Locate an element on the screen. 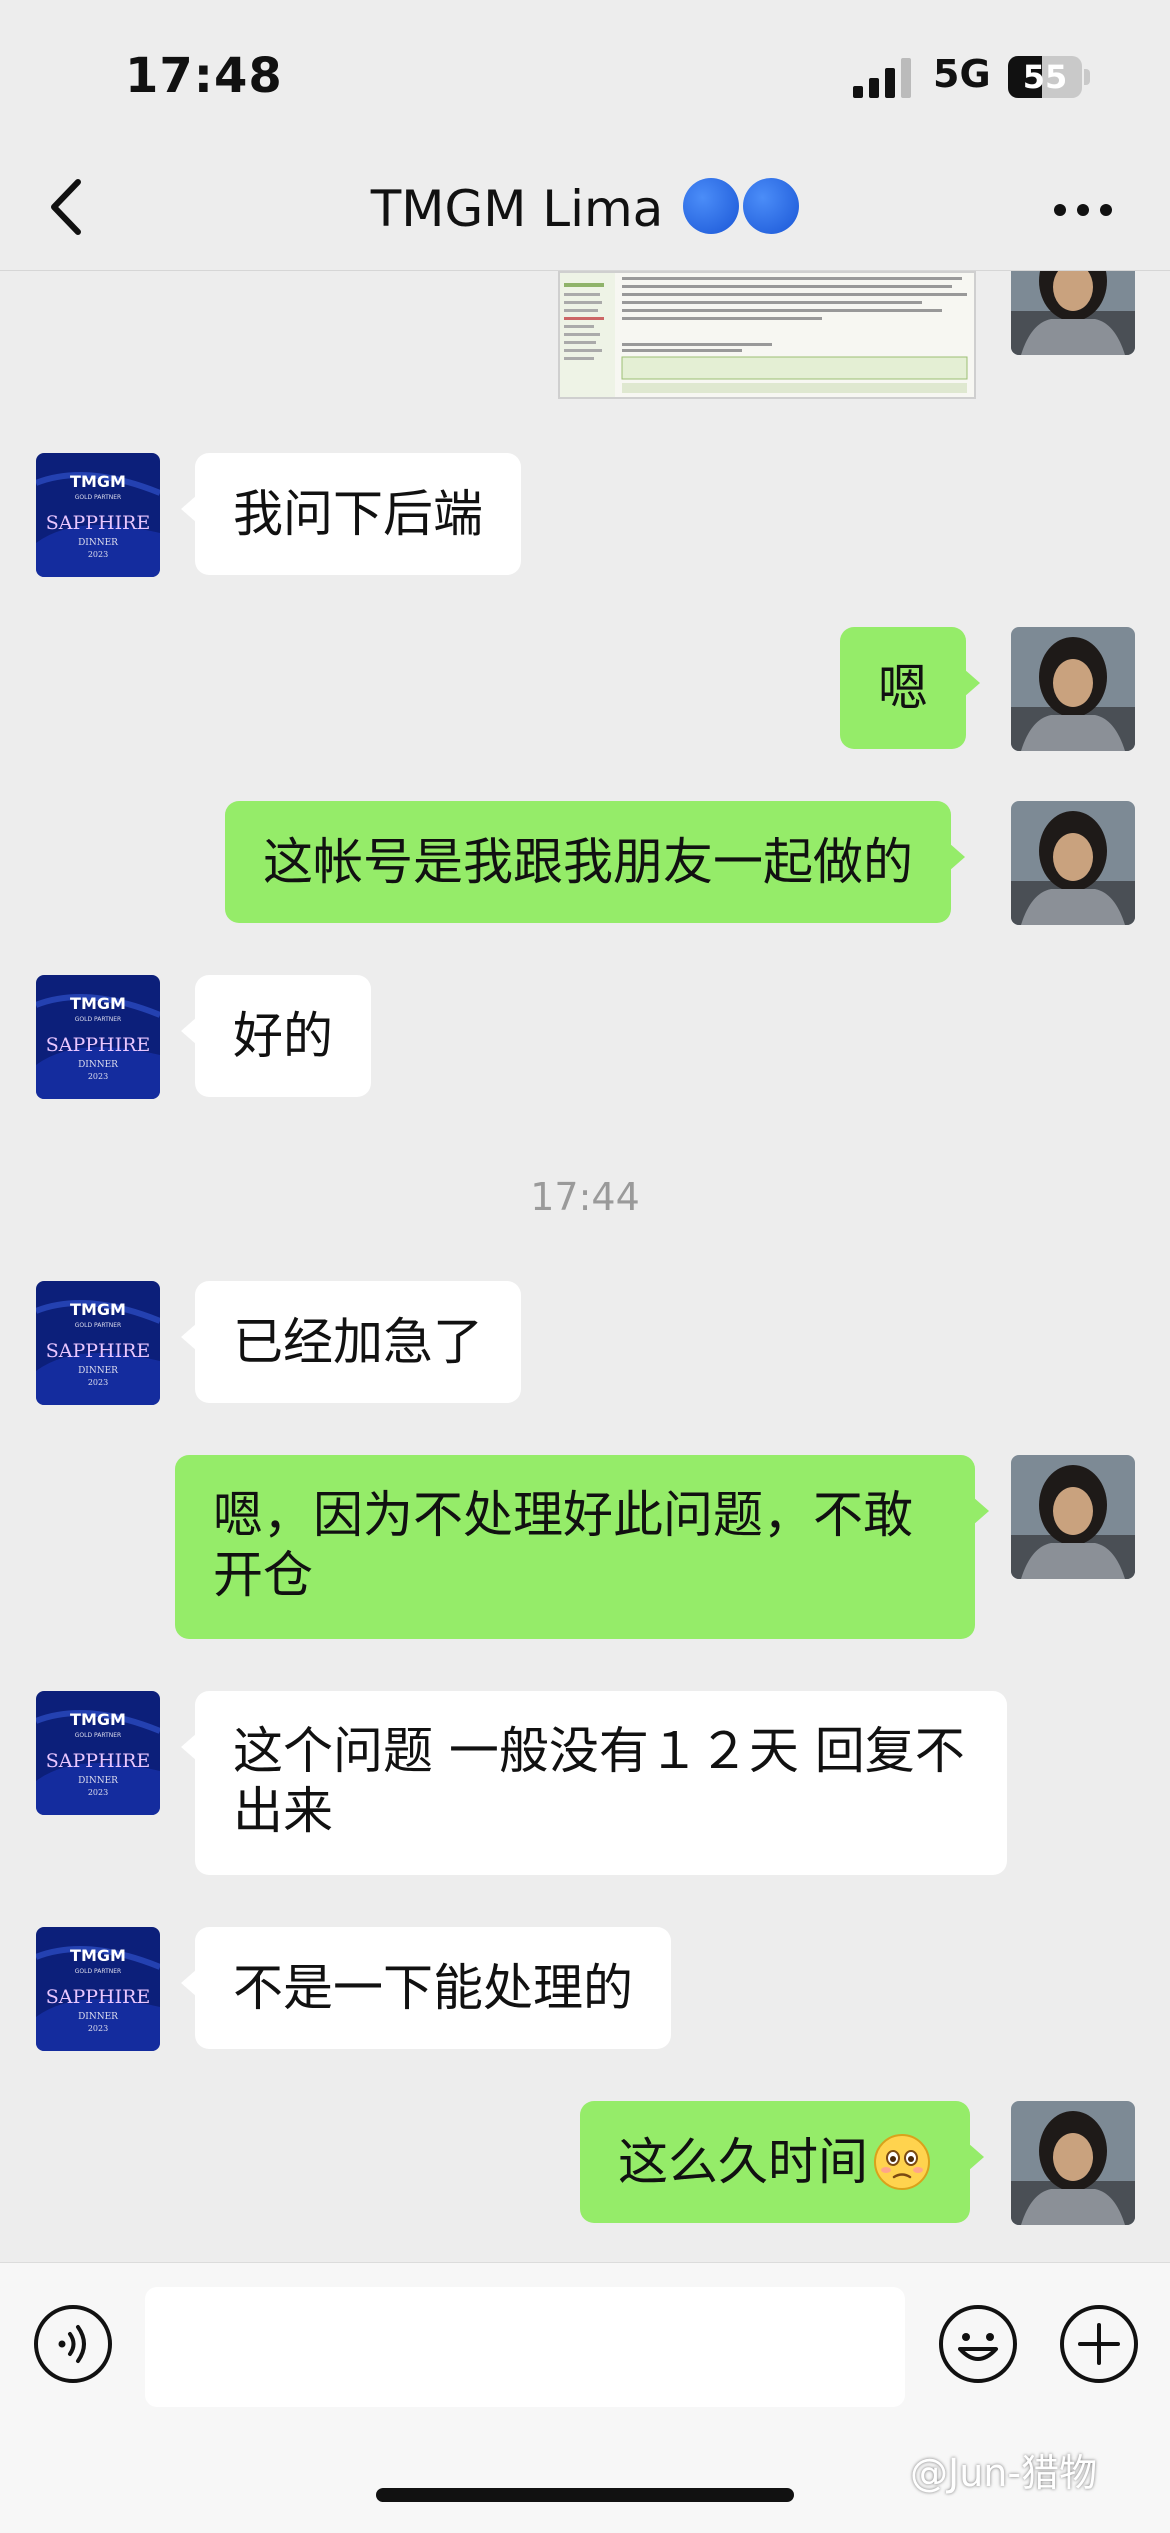 This screenshot has height=2533, width=1170. message-text: 嗯 is located at coordinates (903, 688).